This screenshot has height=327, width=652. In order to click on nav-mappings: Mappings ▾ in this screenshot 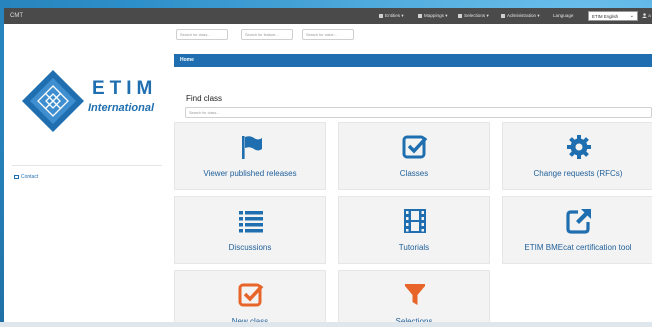, I will do `click(433, 16)`.